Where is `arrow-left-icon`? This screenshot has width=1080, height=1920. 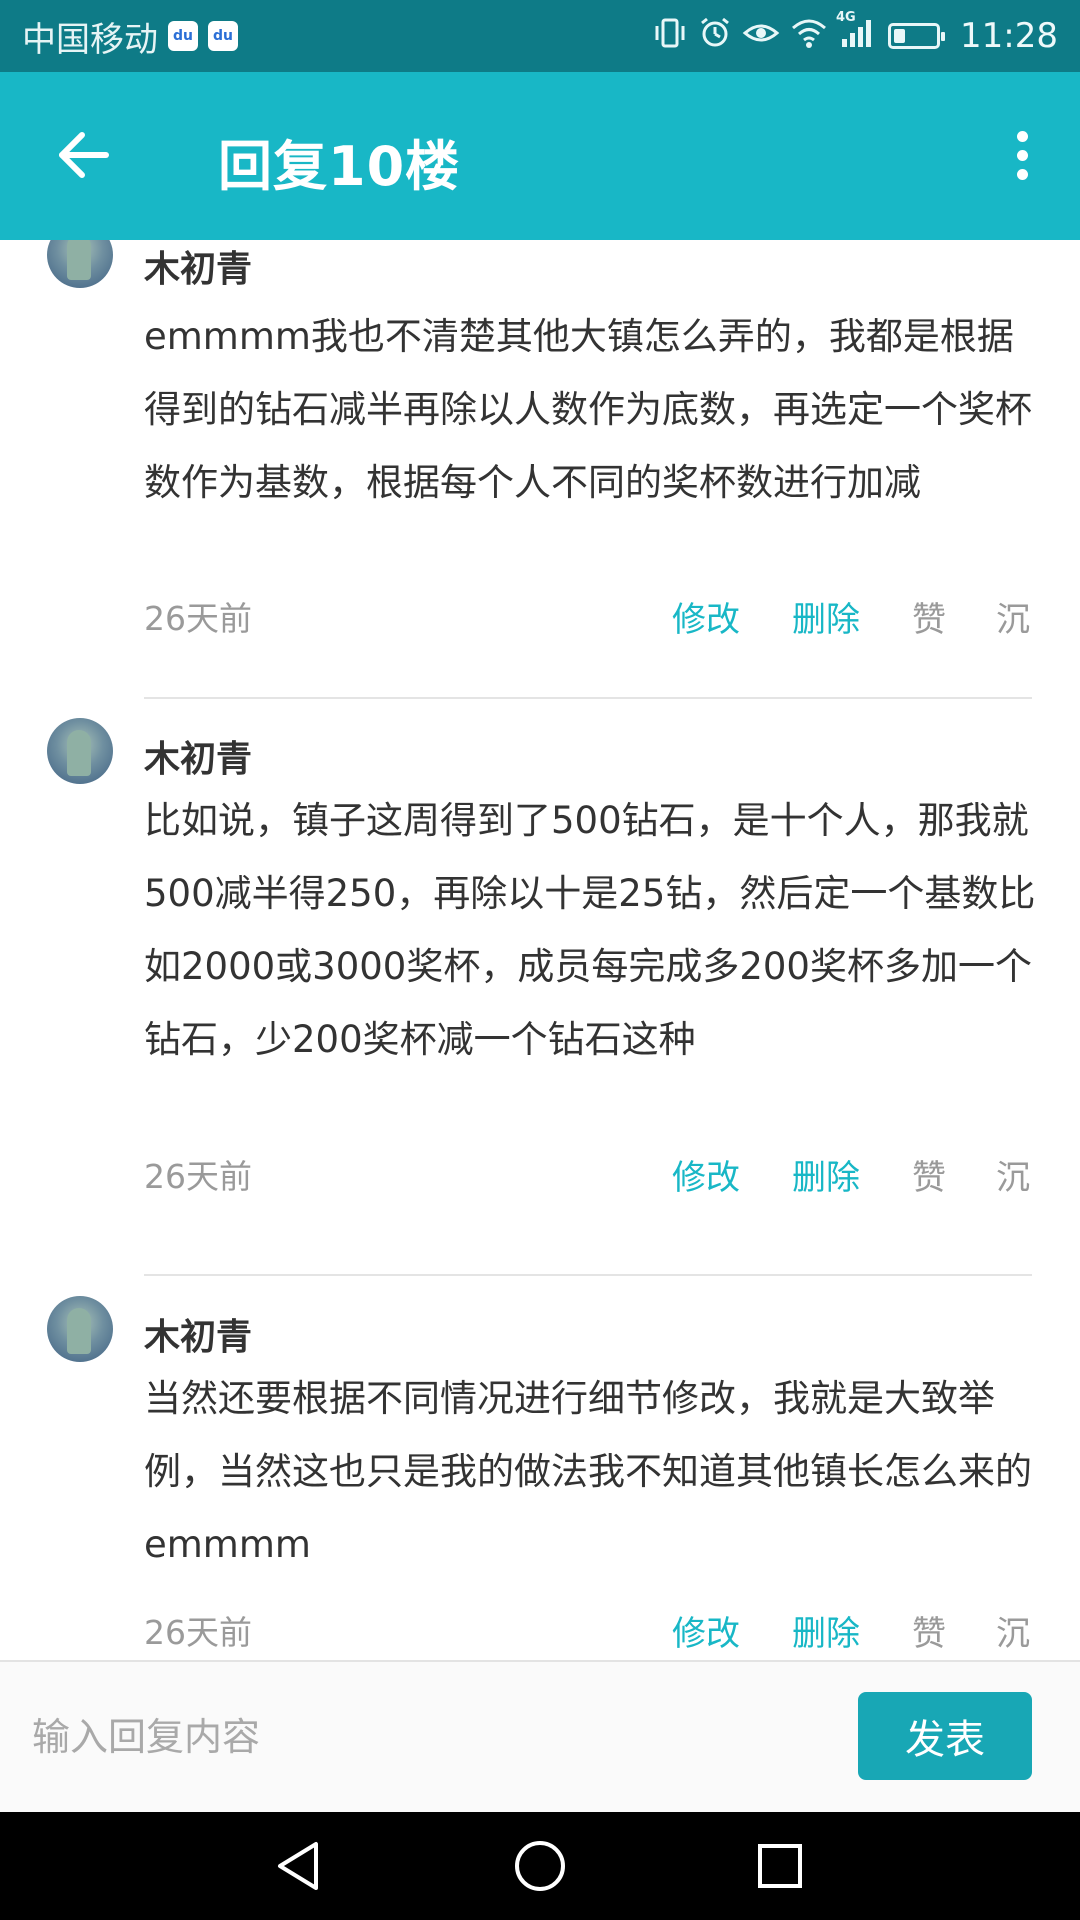 arrow-left-icon is located at coordinates (84, 155).